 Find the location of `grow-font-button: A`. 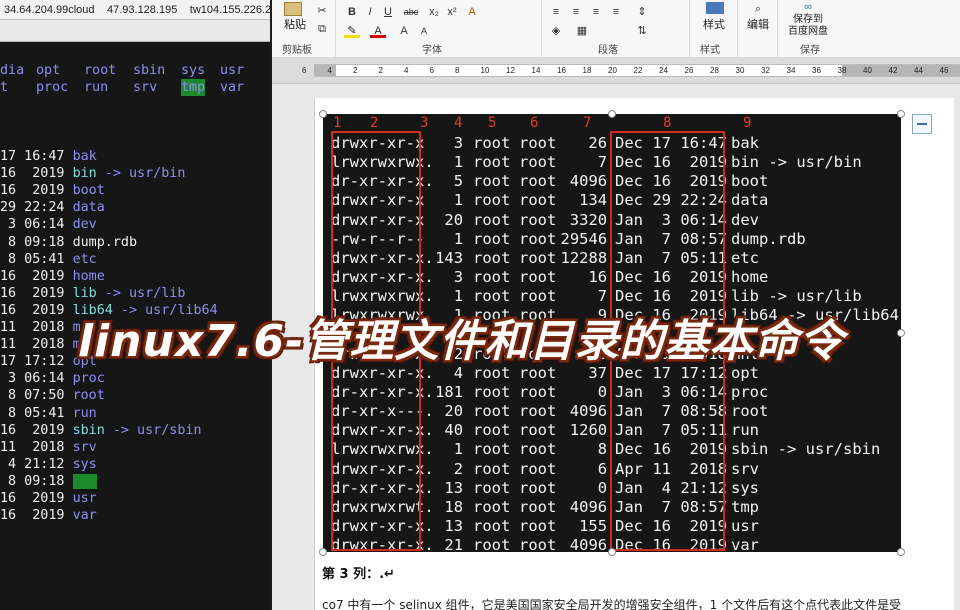

grow-font-button: A is located at coordinates (404, 31).